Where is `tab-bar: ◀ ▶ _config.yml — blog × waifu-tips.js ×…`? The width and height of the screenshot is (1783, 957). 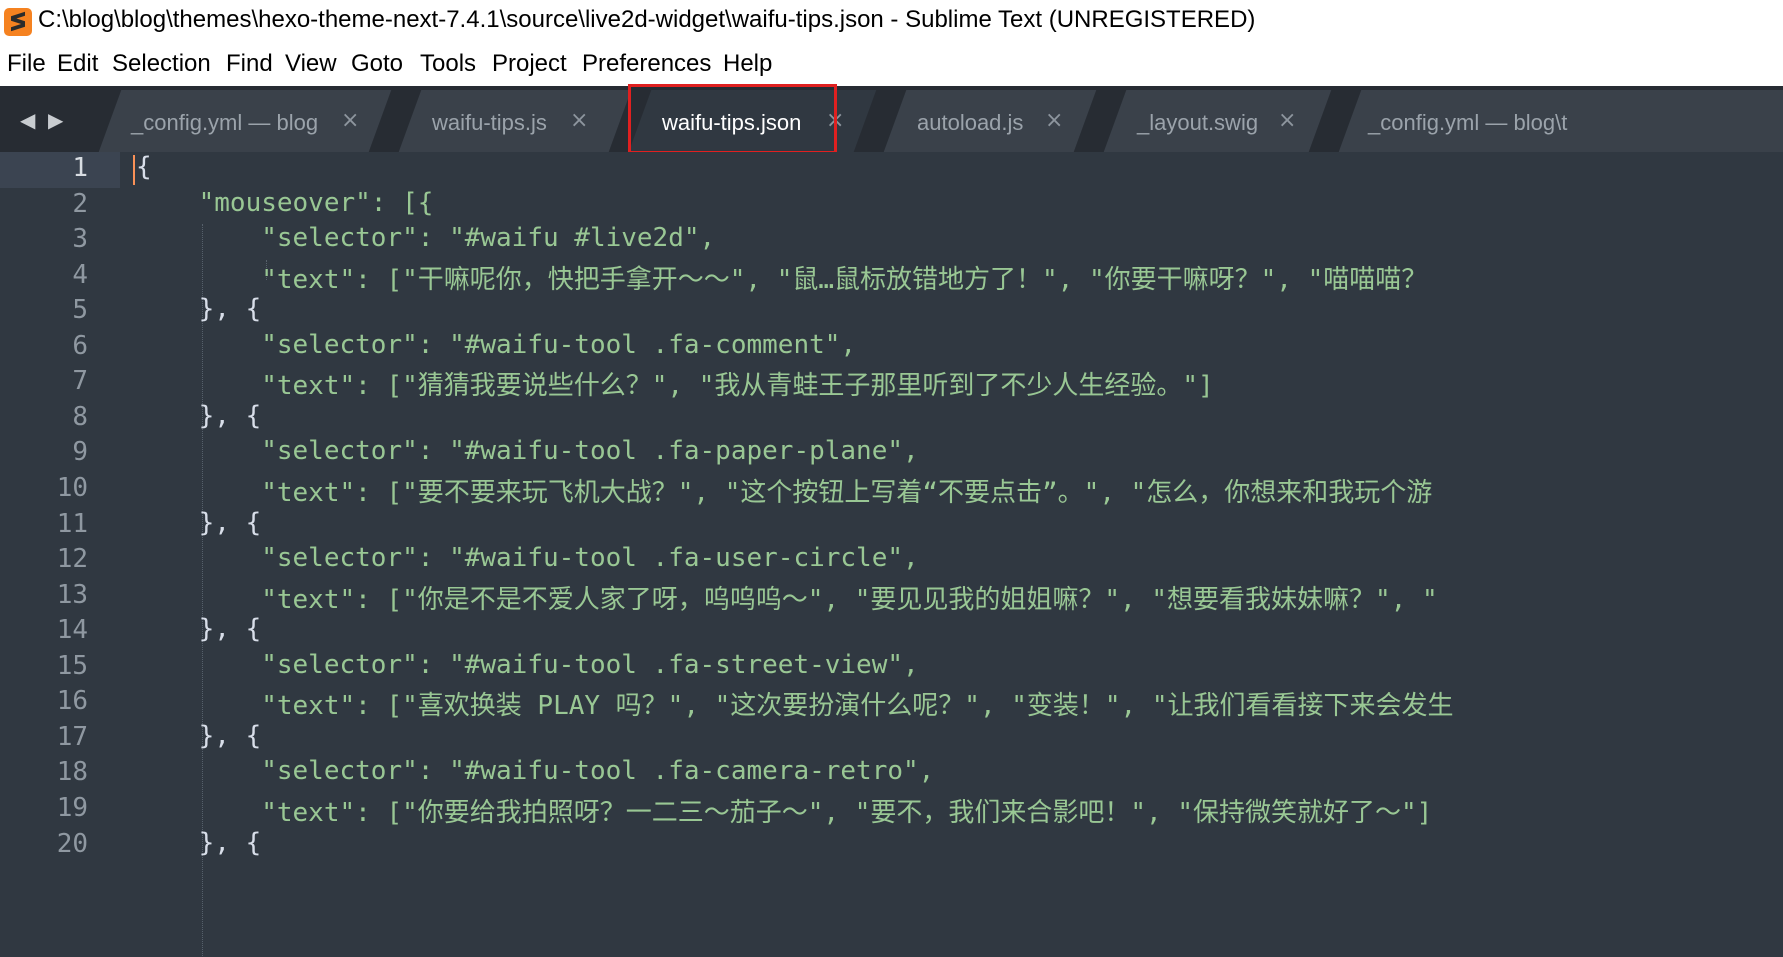 tab-bar: ◀ ▶ _config.yml — blog × waifu-tips.js ×… is located at coordinates (891, 119).